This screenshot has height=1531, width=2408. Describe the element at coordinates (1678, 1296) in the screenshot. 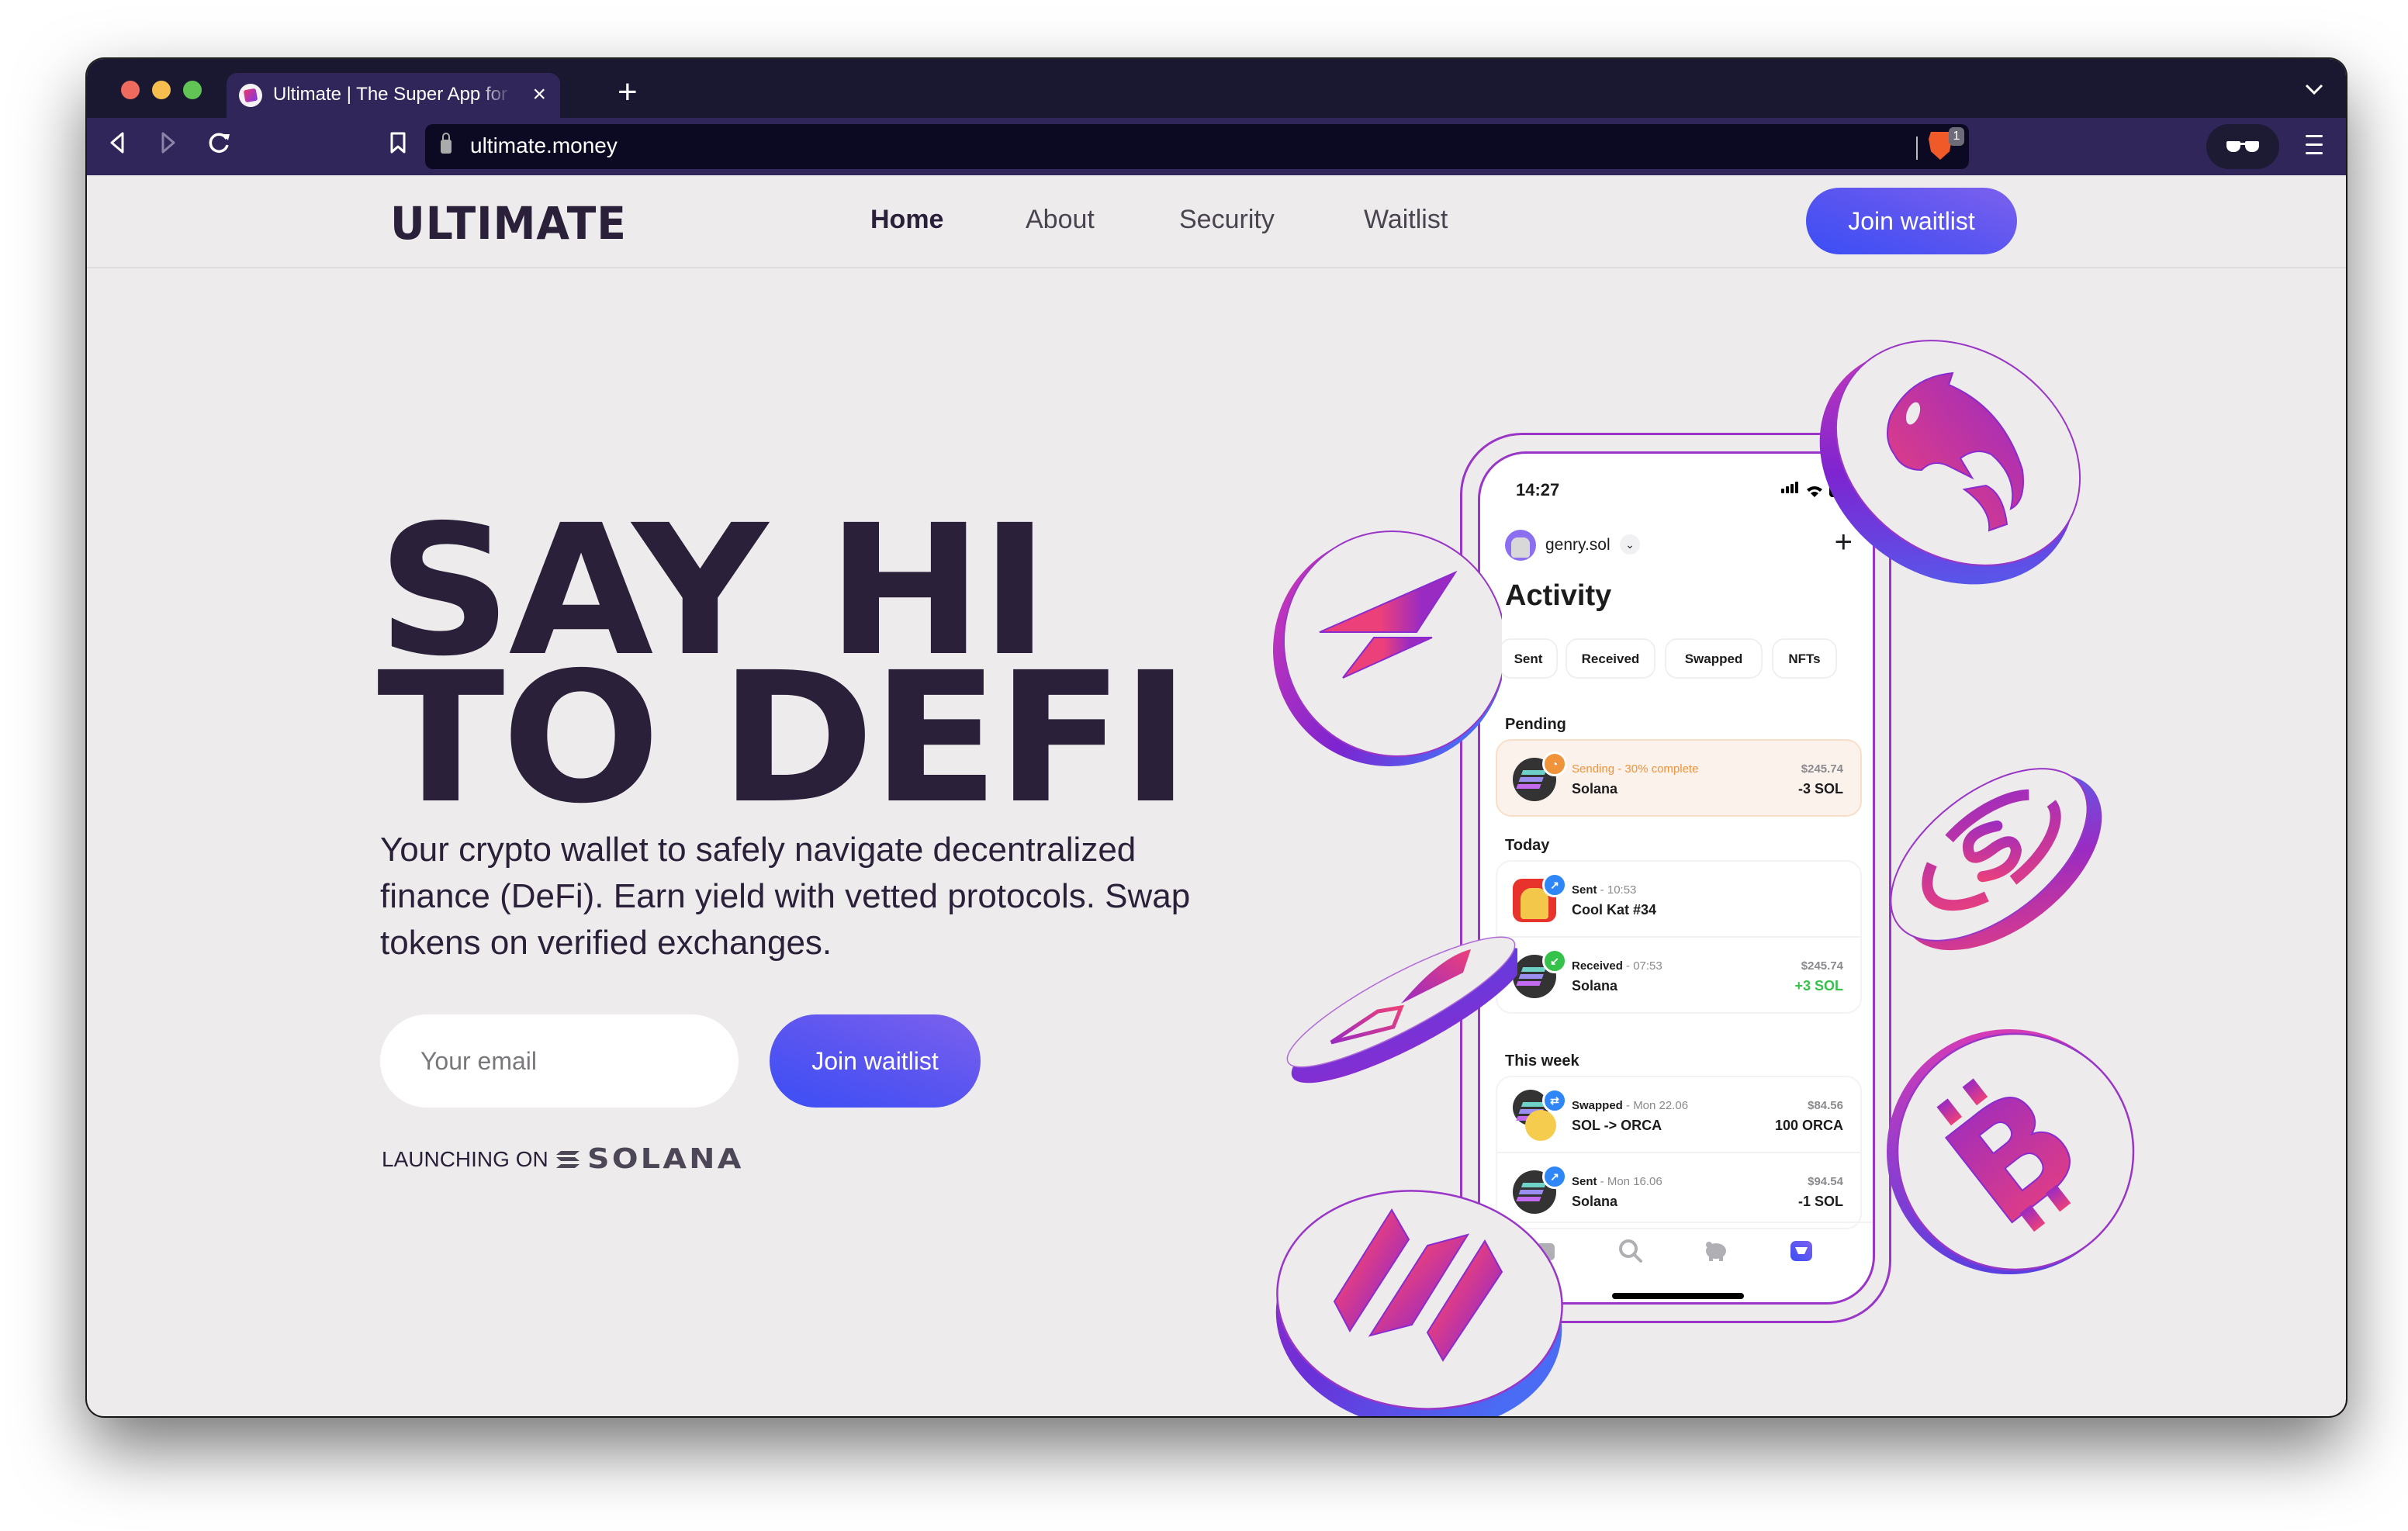

I see `home-indicator` at that location.